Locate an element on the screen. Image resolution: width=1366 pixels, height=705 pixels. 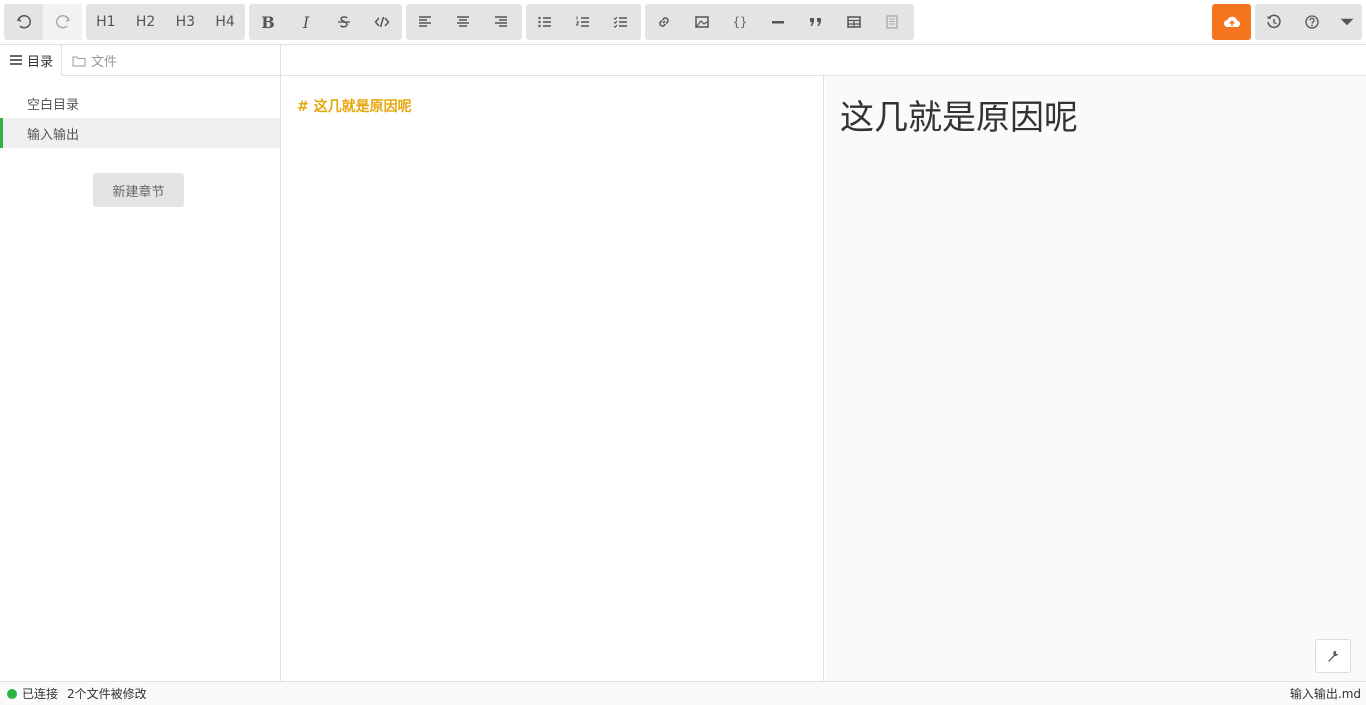
table-button is located at coordinates (854, 22).